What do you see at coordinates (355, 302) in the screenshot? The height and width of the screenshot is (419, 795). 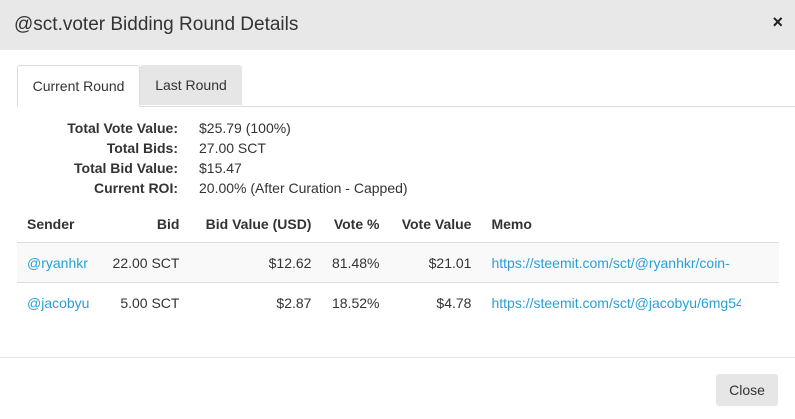 I see `cell-vote-pct: 18.52%` at bounding box center [355, 302].